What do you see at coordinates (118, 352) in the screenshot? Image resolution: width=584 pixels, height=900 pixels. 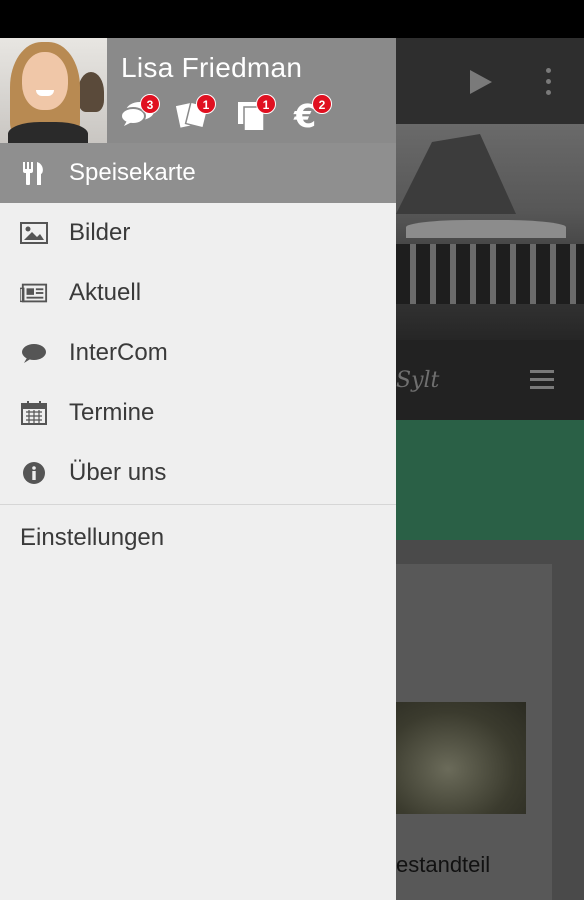 I see `menu-item-label: InterCom` at bounding box center [118, 352].